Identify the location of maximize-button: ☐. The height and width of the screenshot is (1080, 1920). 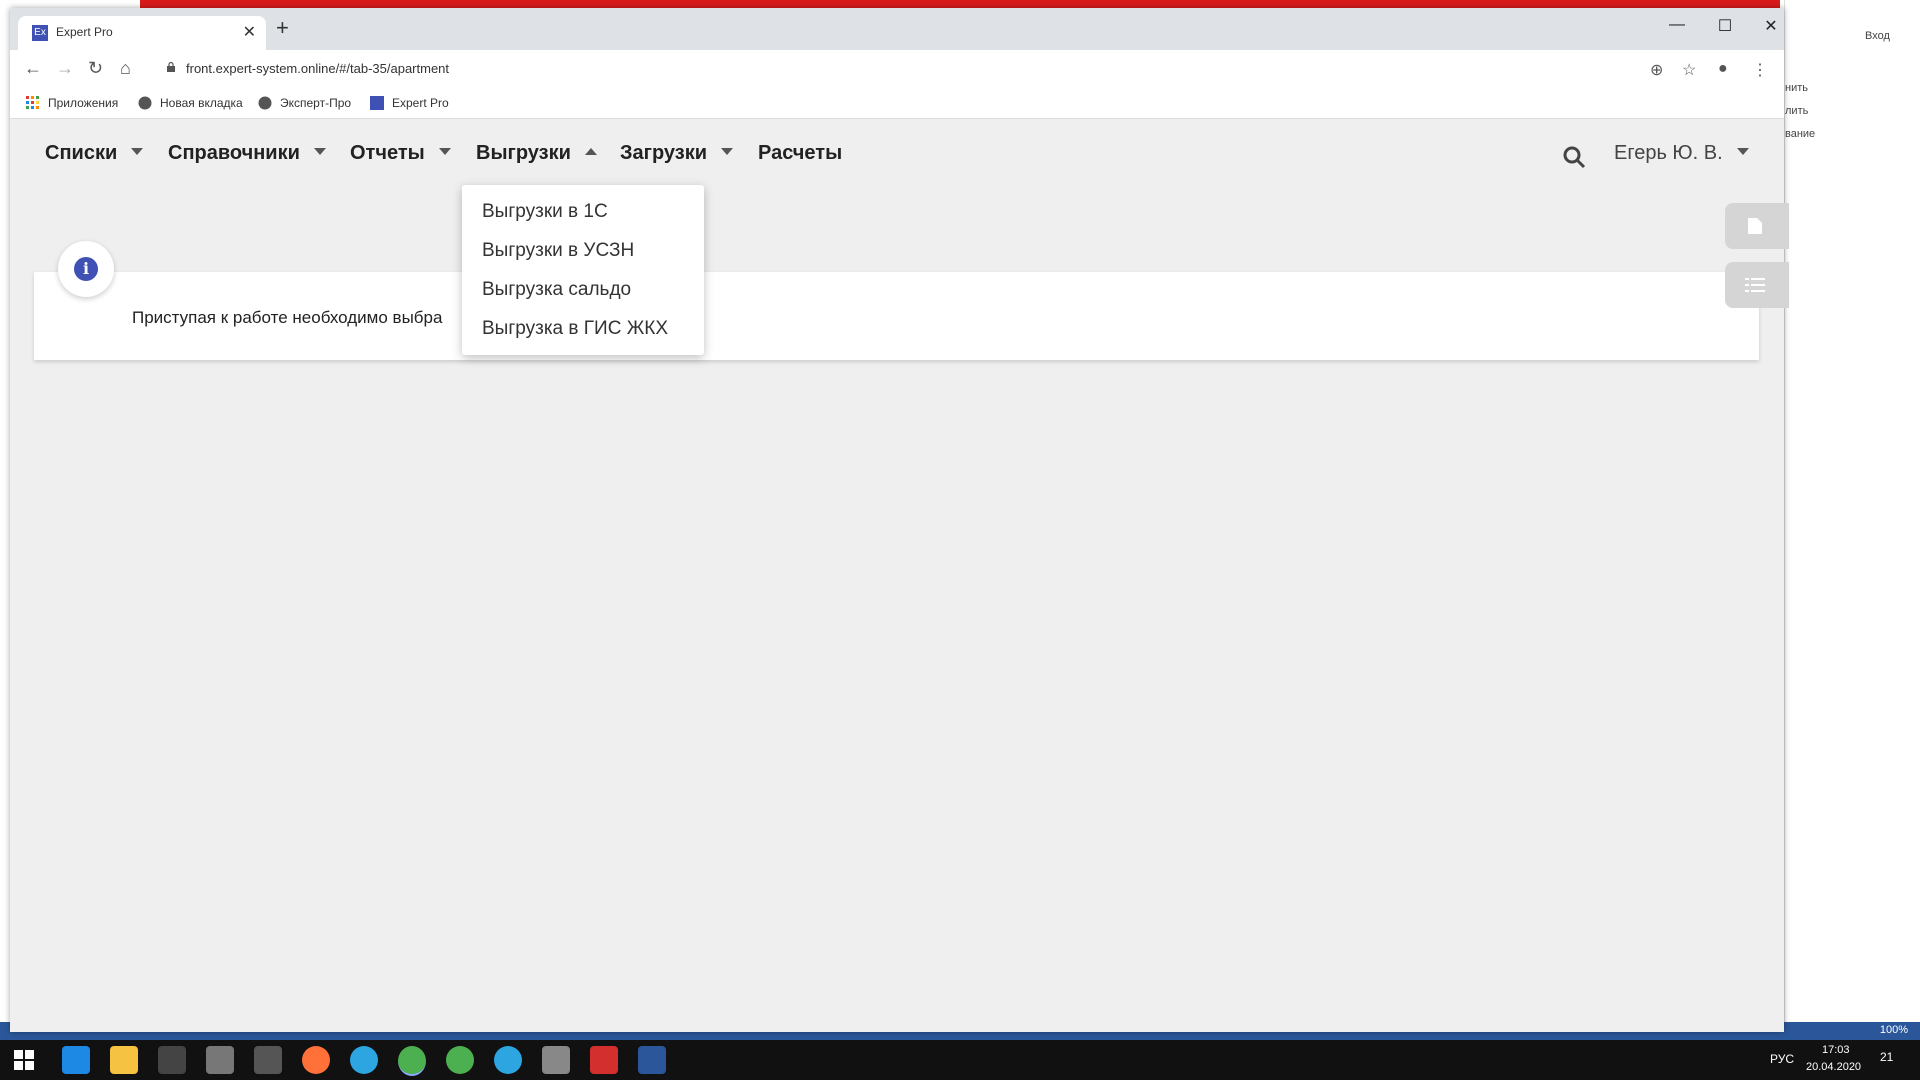
(1725, 26).